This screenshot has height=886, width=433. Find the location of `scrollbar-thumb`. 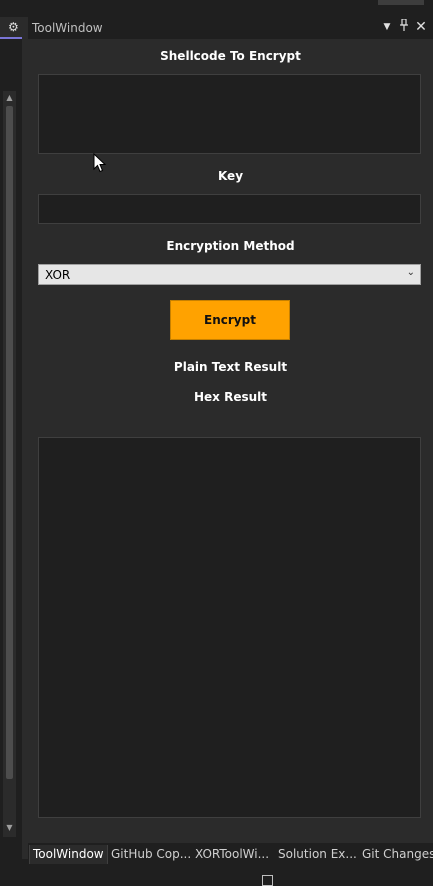

scrollbar-thumb is located at coordinates (9, 442).